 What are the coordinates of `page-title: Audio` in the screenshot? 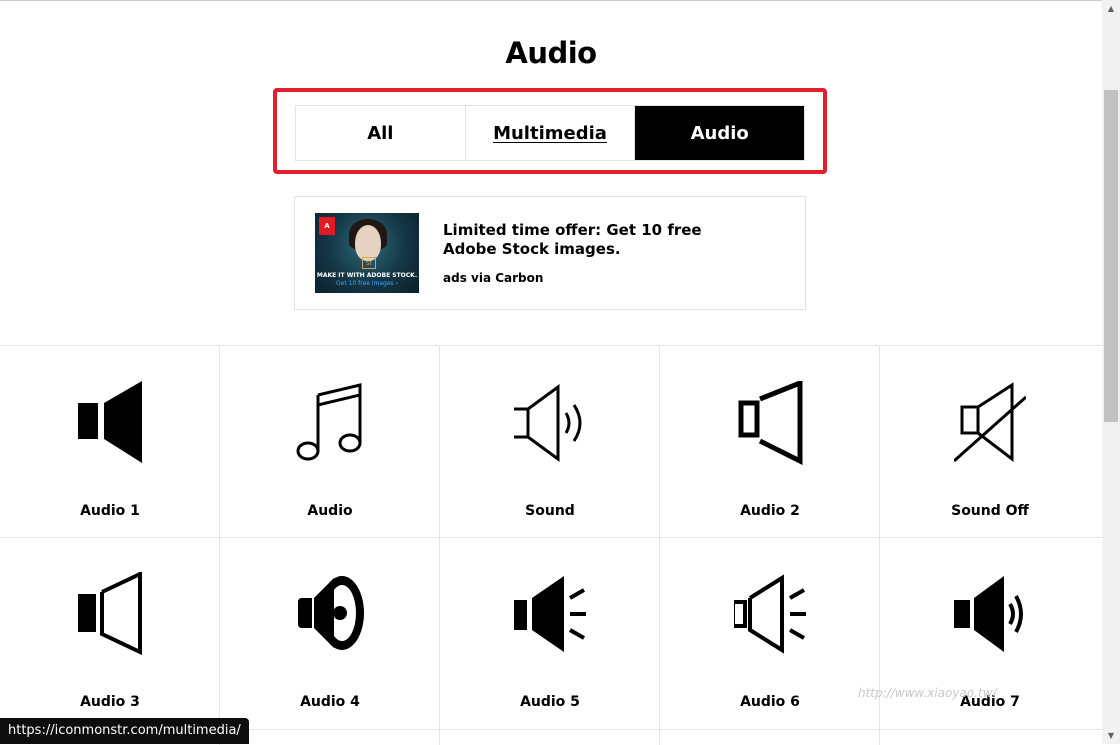 It's located at (551, 53).